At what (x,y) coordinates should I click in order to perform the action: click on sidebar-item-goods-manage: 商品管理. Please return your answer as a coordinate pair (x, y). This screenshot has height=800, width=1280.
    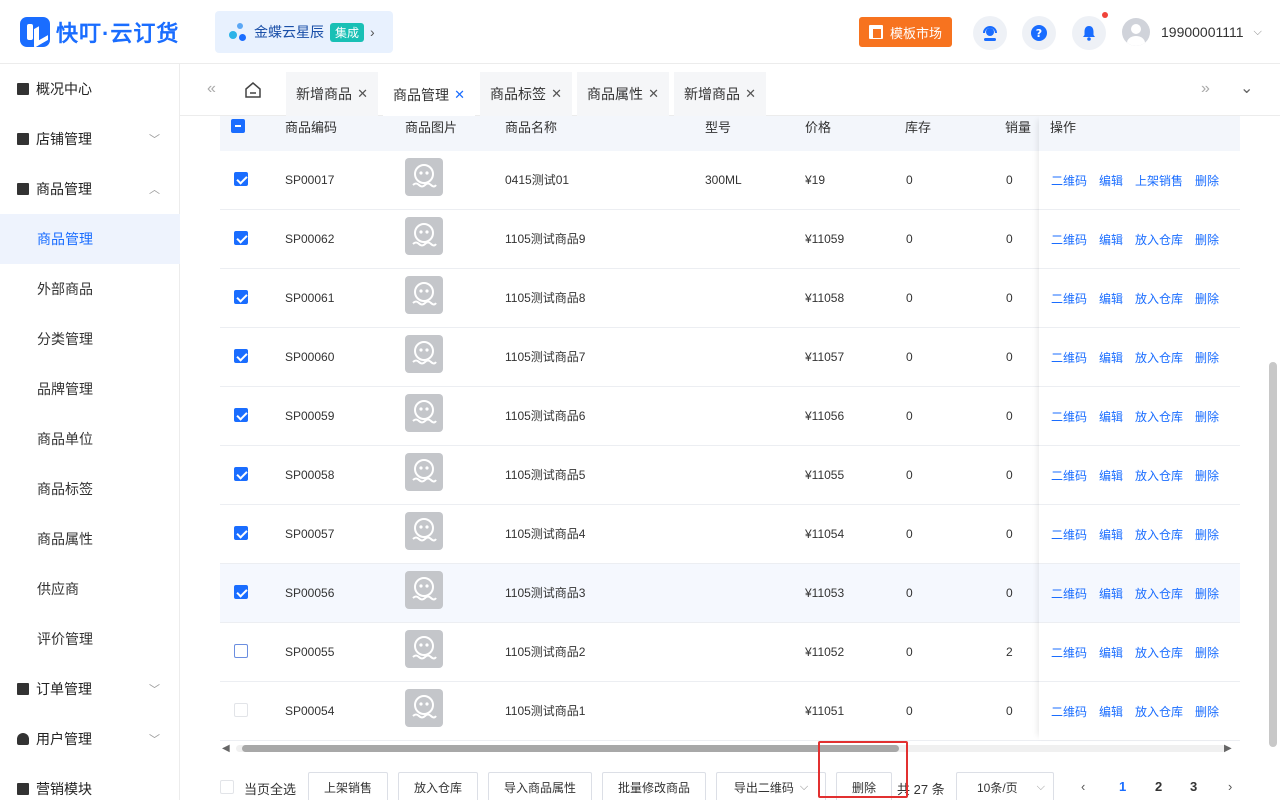
    Looking at the image, I should click on (90, 239).